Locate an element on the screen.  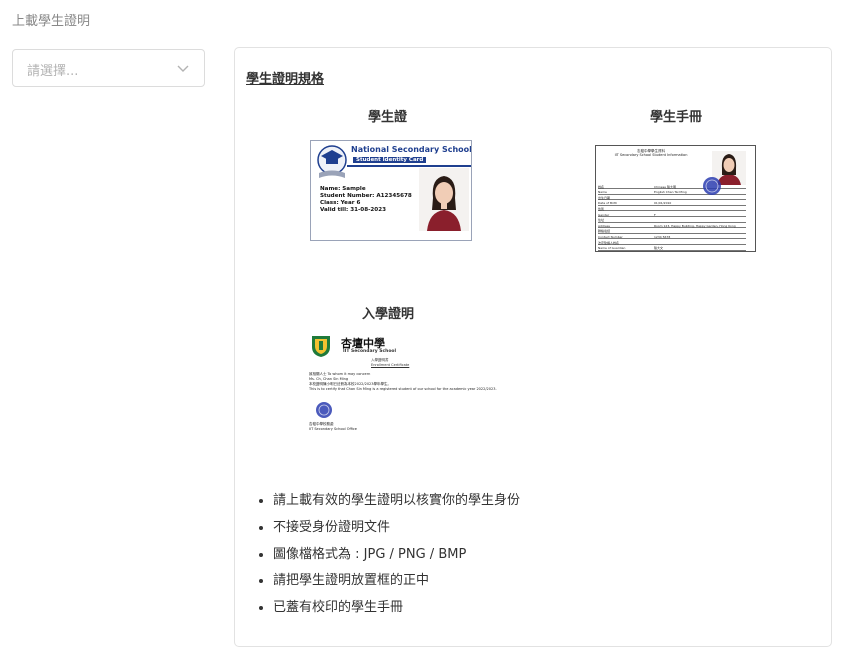
table-row: Name of Guardian 陳大文 is located at coordinates (672, 248).